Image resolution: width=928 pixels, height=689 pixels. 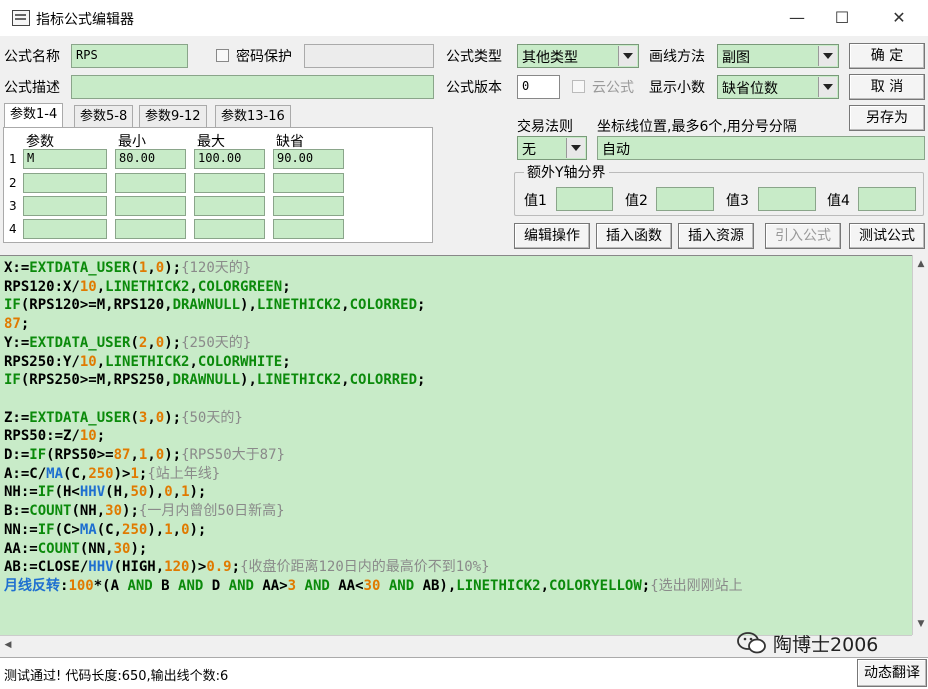 I want to click on code-line: RPS50:=Z/10;, so click(x=458, y=436).